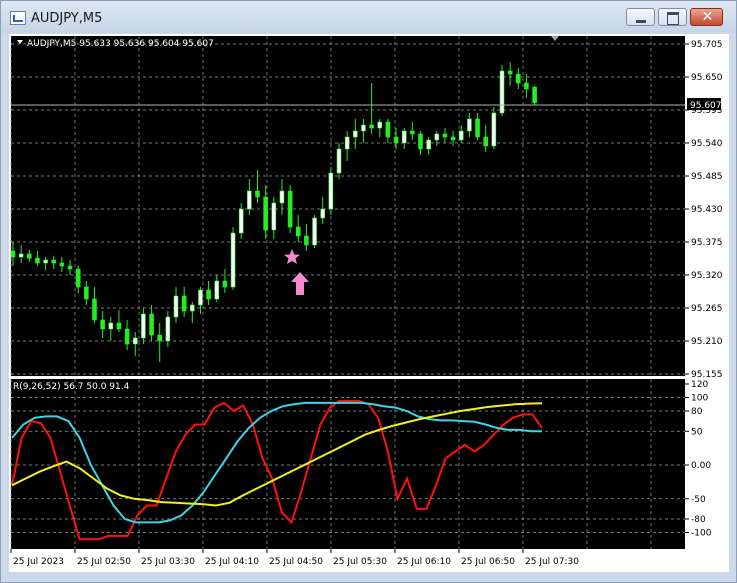  What do you see at coordinates (707, 342) in the screenshot?
I see `price-tick-label: 95.210` at bounding box center [707, 342].